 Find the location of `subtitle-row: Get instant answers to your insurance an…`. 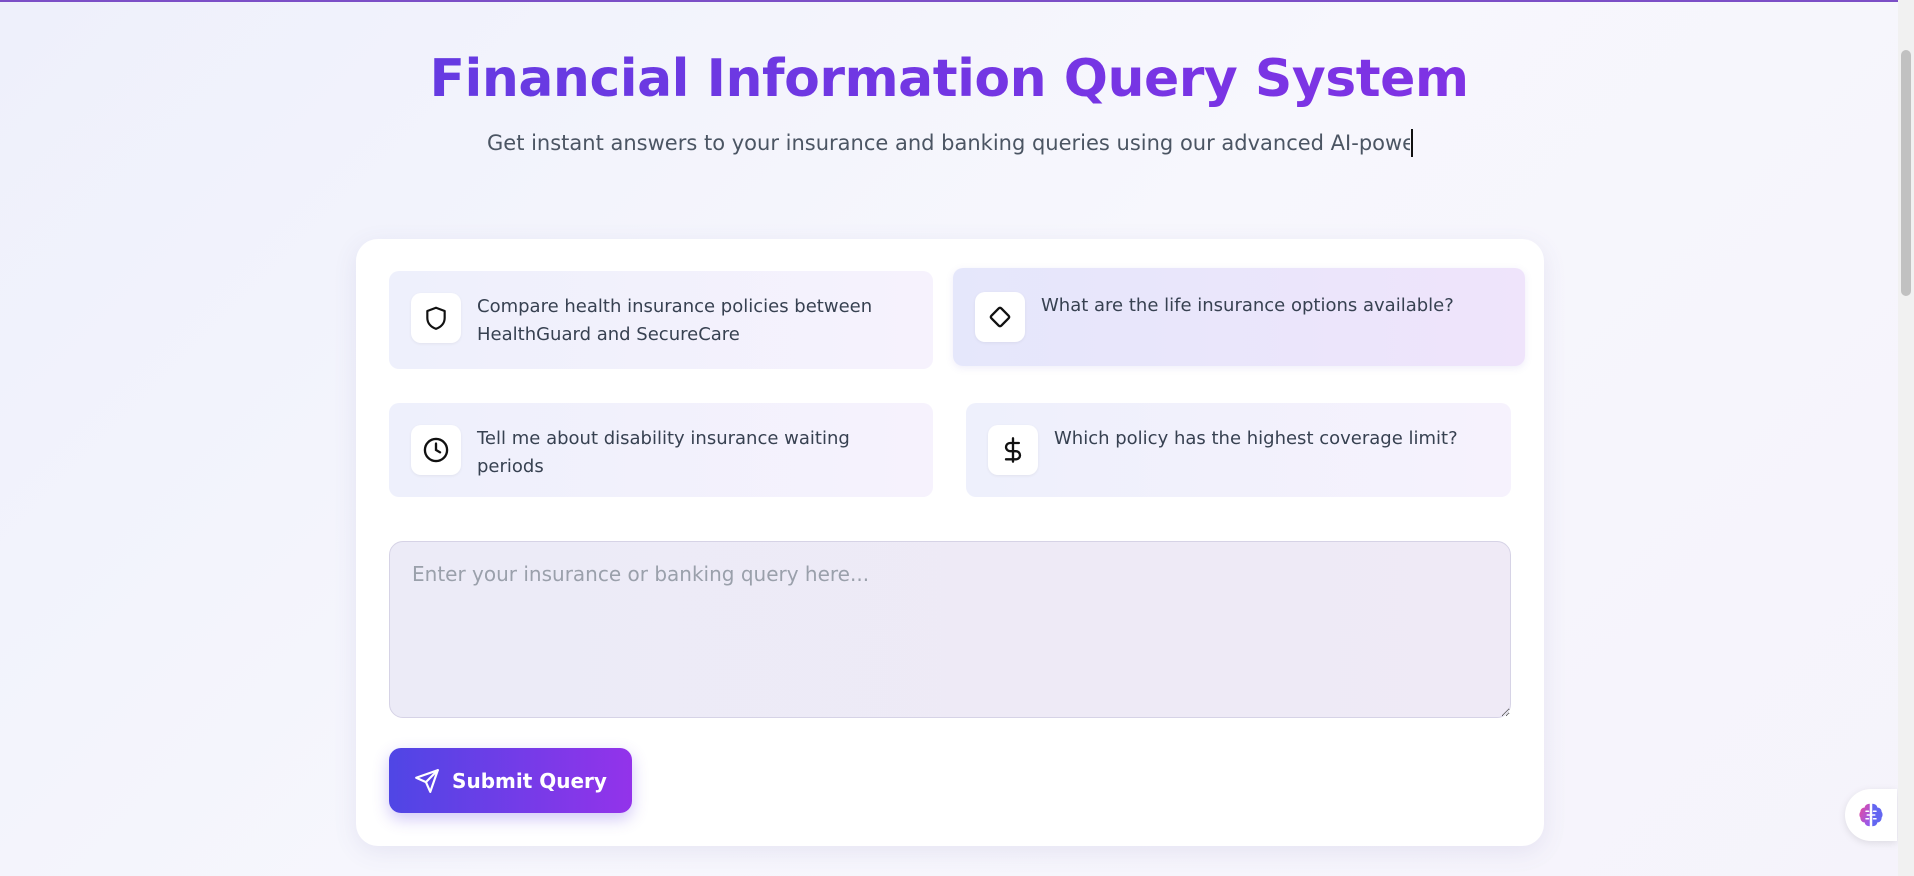

subtitle-row: Get instant answers to your insurance an… is located at coordinates (950, 143).